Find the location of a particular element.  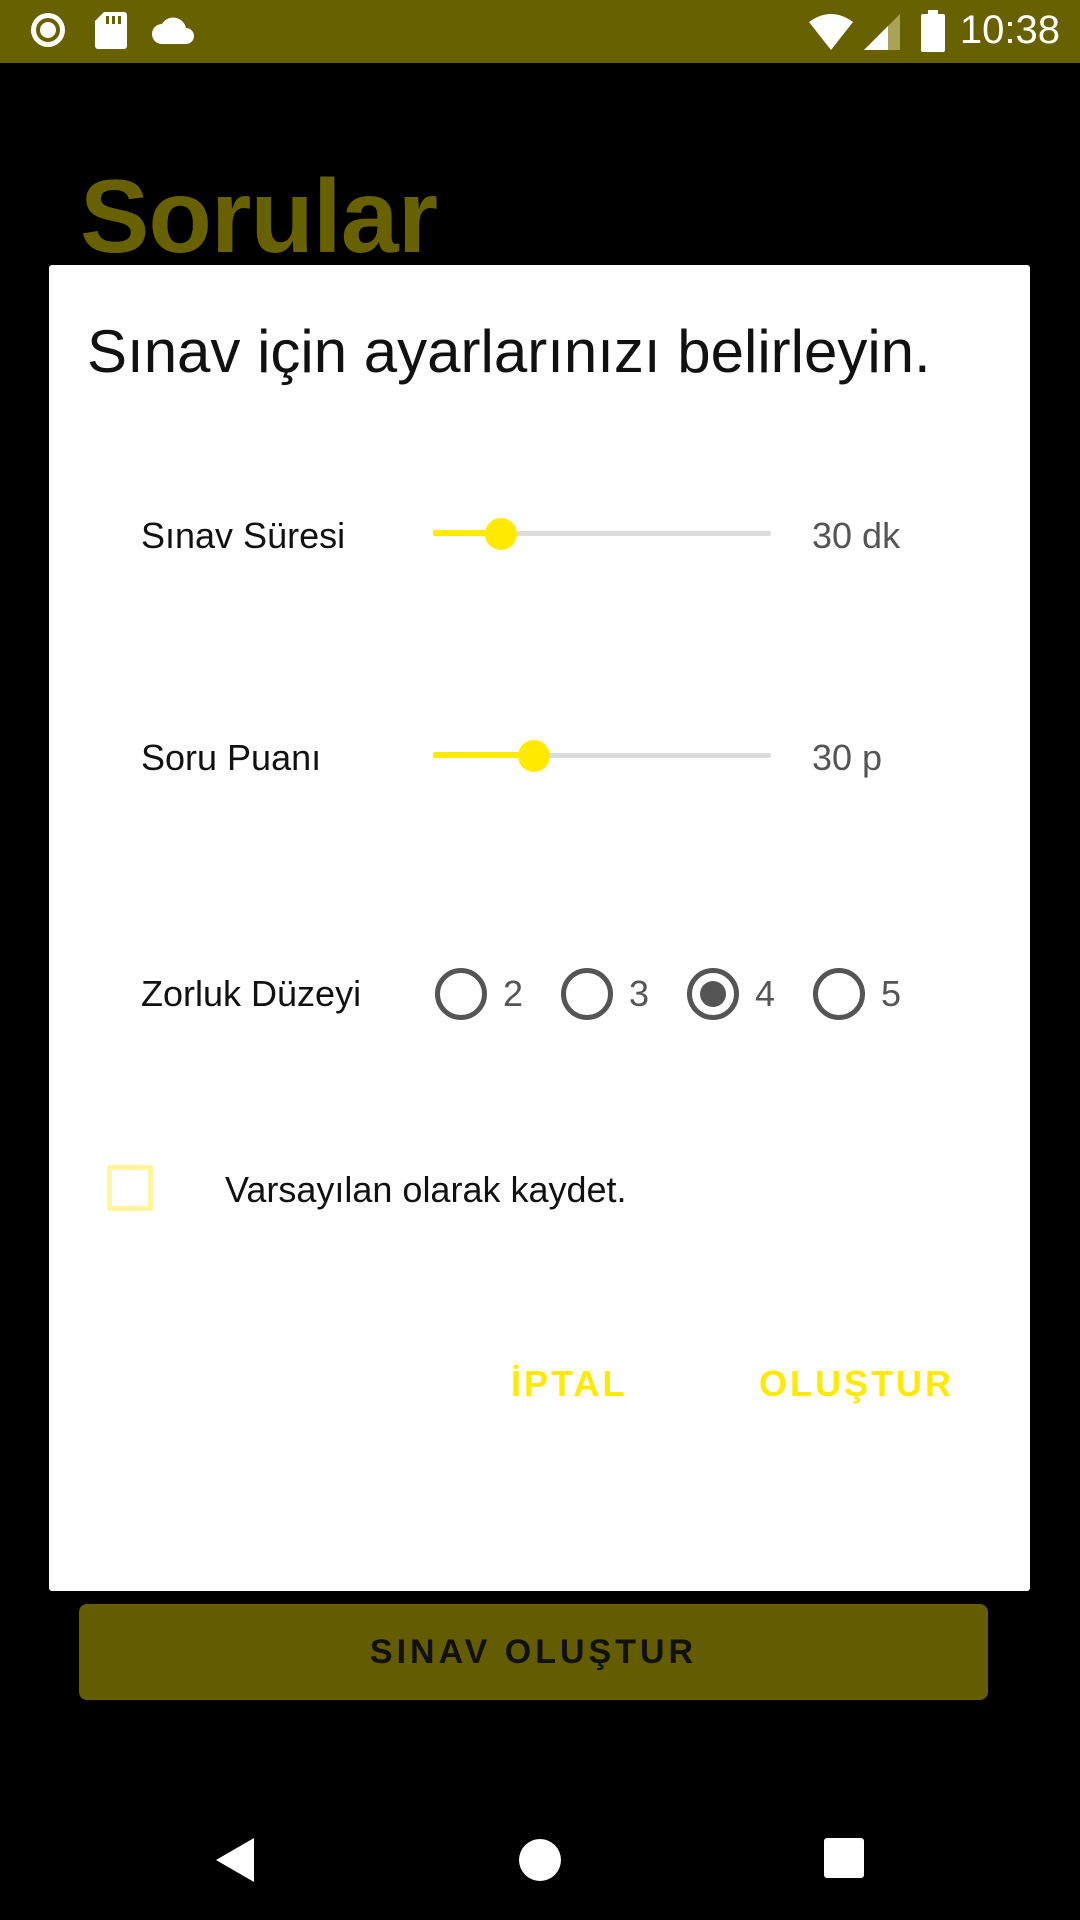

duration-label: Sınav Süresi is located at coordinates (243, 535).